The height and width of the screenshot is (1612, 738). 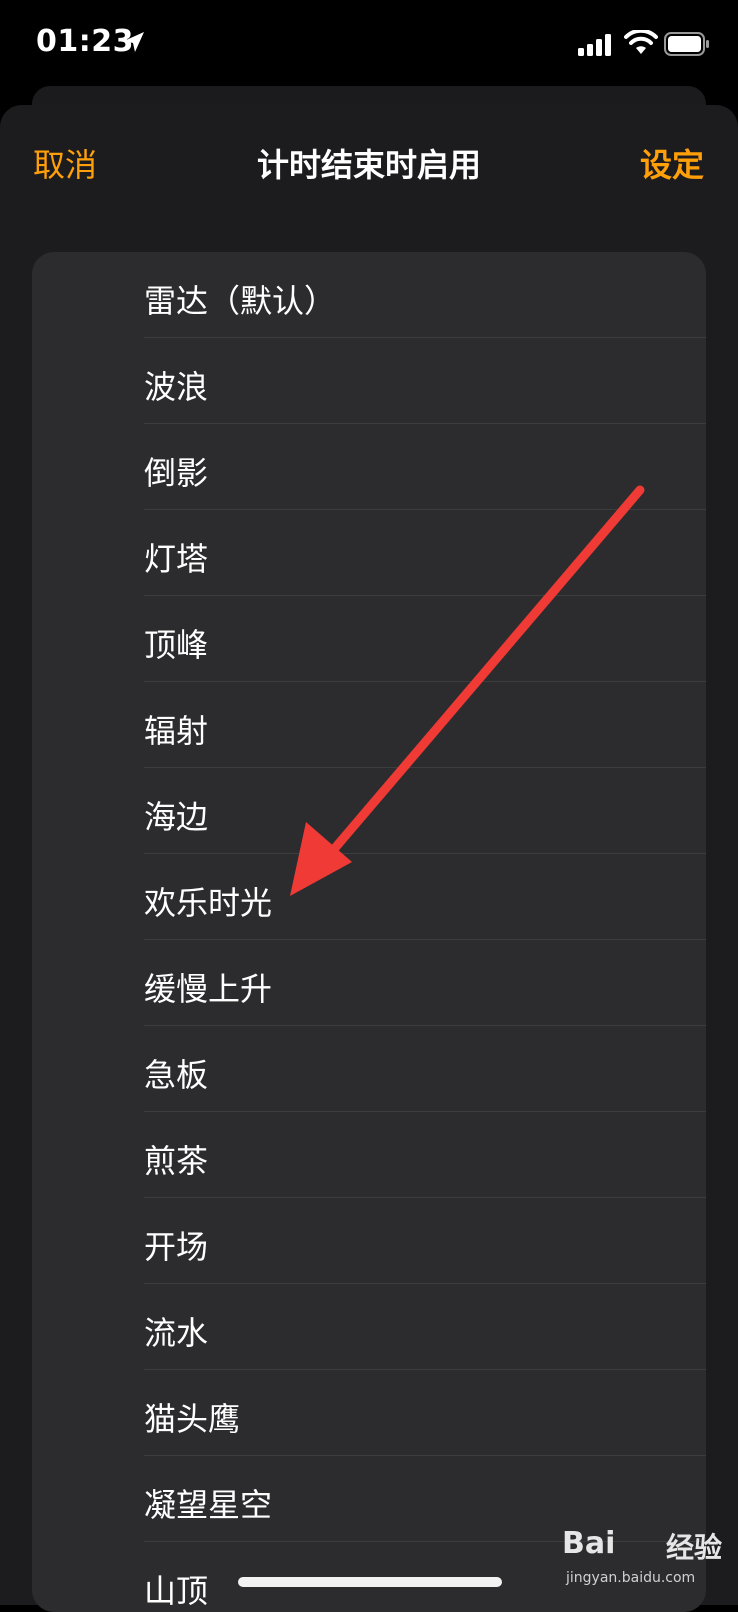 I want to click on list-item: 煎茶, so click(x=369, y=1155).